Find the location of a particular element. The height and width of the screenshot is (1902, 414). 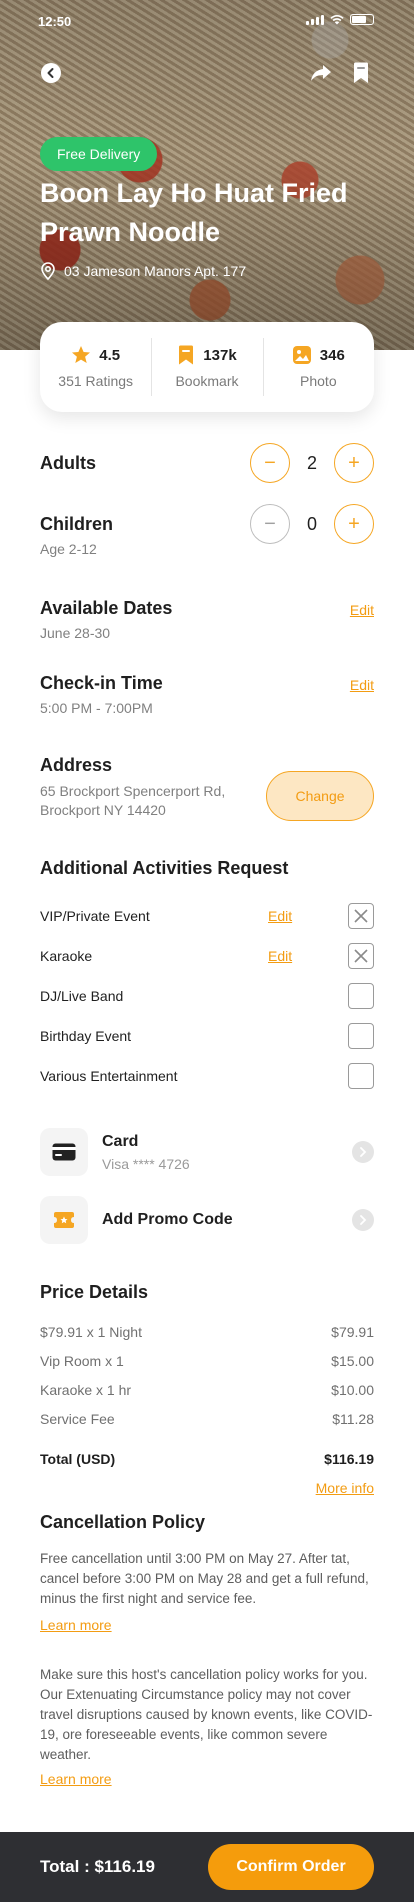

hero-address: 03 Jameson Manors Apt. 177 is located at coordinates (143, 271).